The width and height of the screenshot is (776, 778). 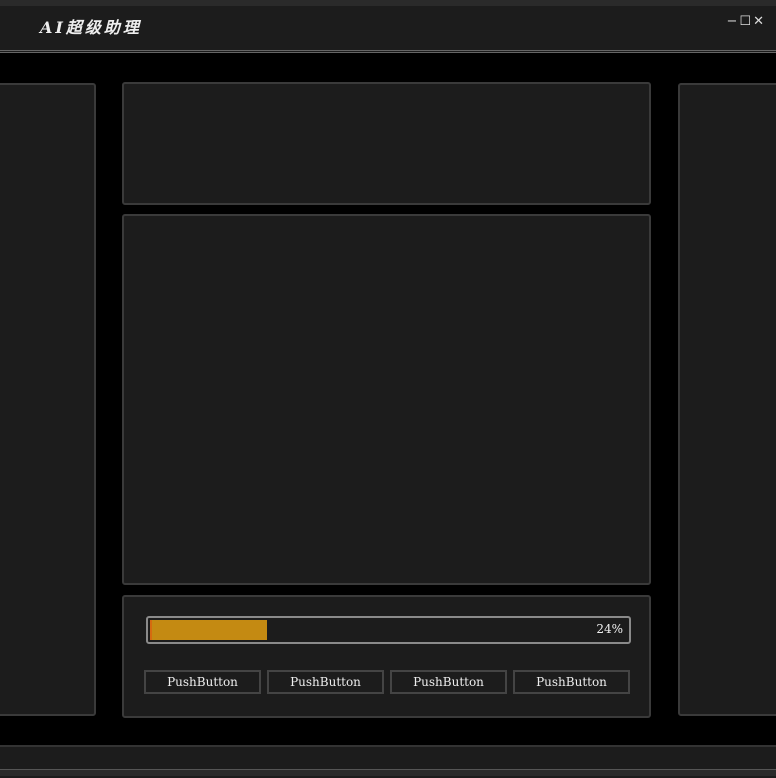 I want to click on maximize-button: ☐, so click(x=745, y=21).